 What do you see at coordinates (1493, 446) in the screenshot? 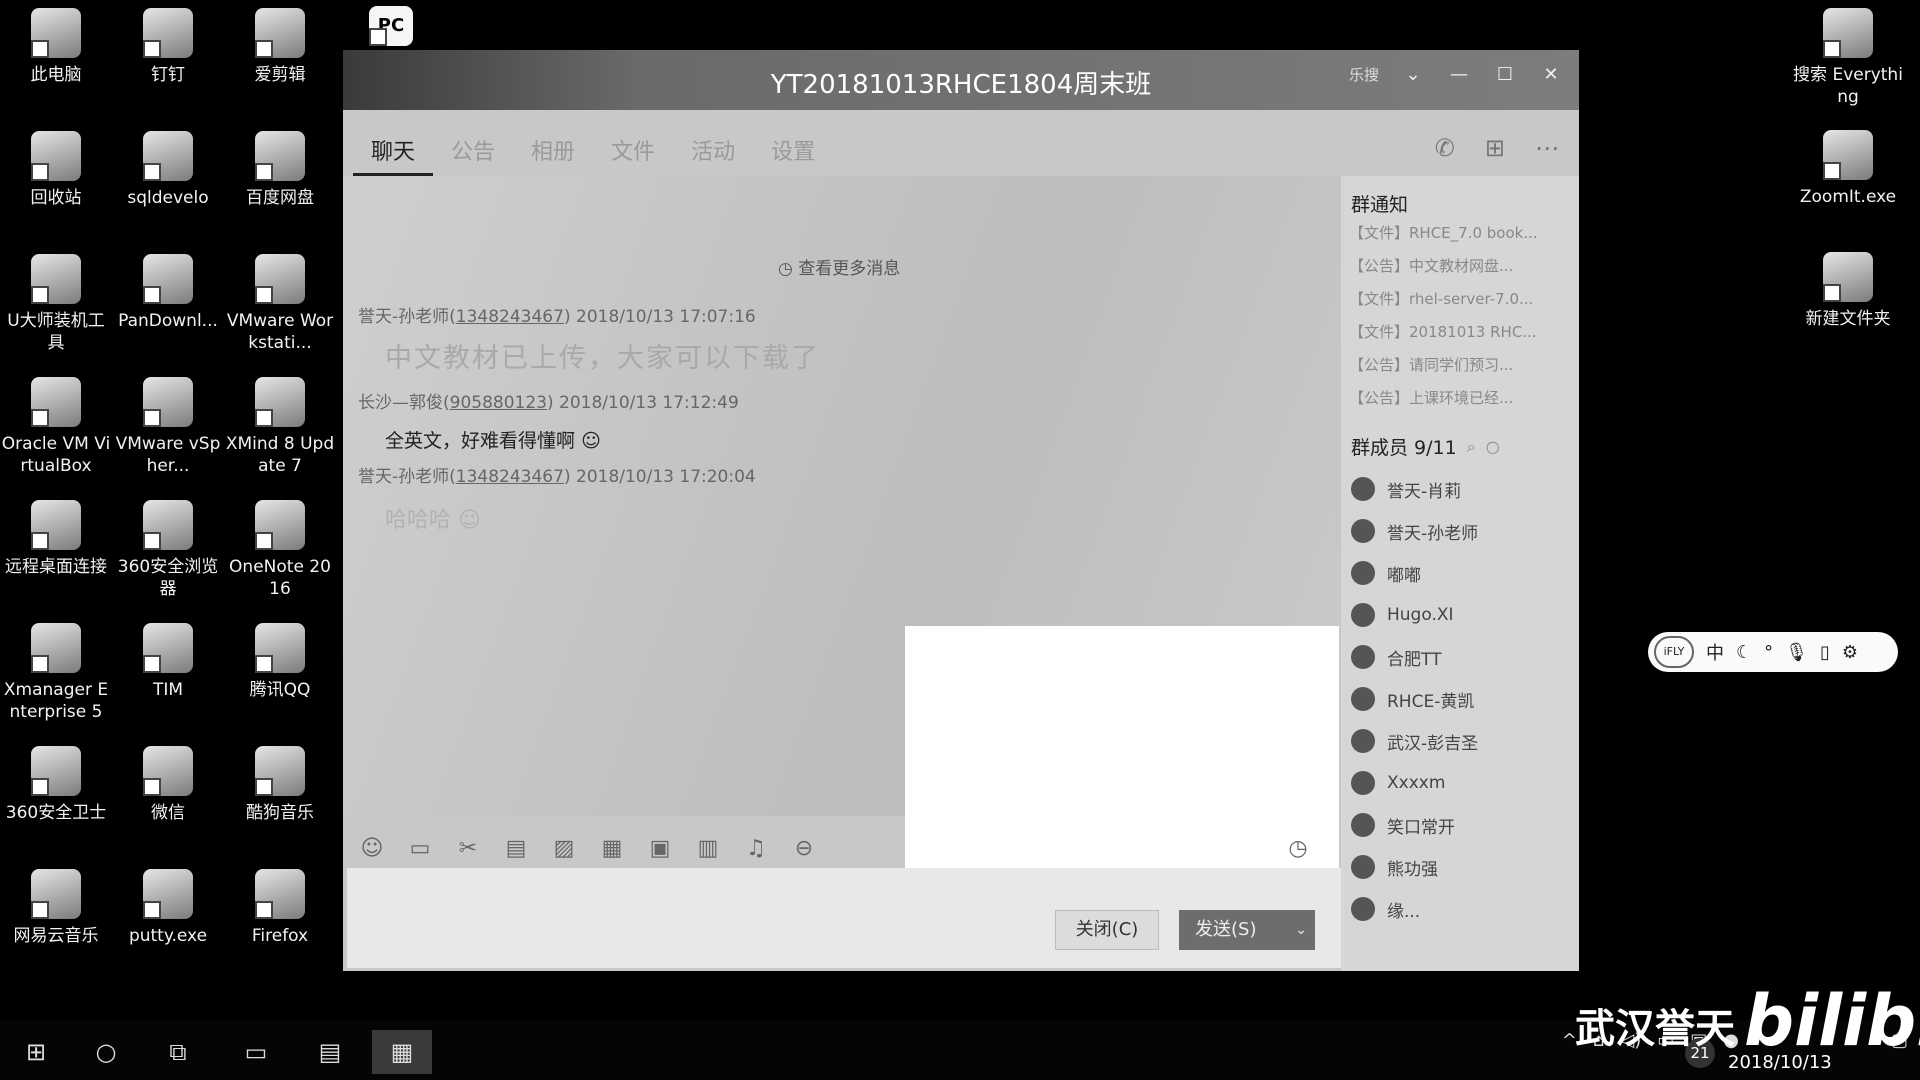
I see `add-member-icon: ○` at bounding box center [1493, 446].